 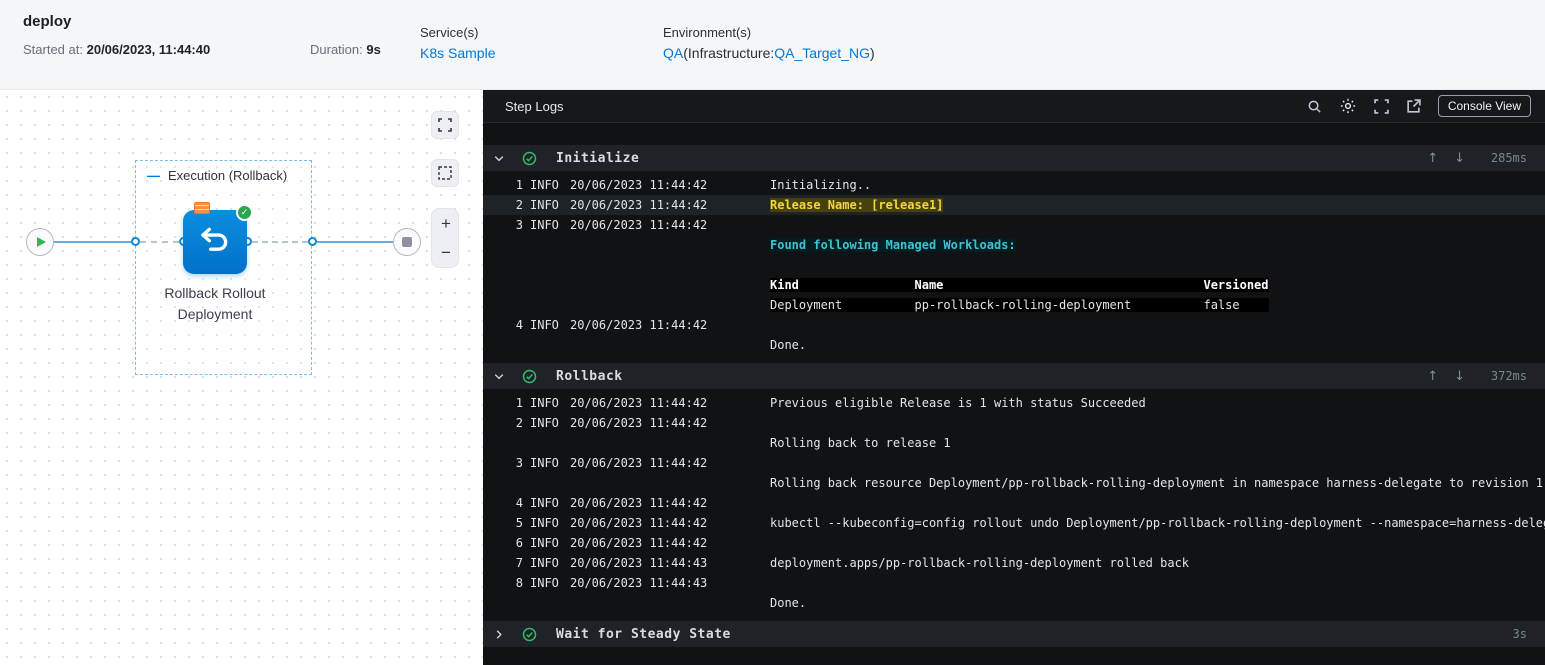 What do you see at coordinates (857, 205) in the screenshot?
I see `log-message: Release Name: [release1]` at bounding box center [857, 205].